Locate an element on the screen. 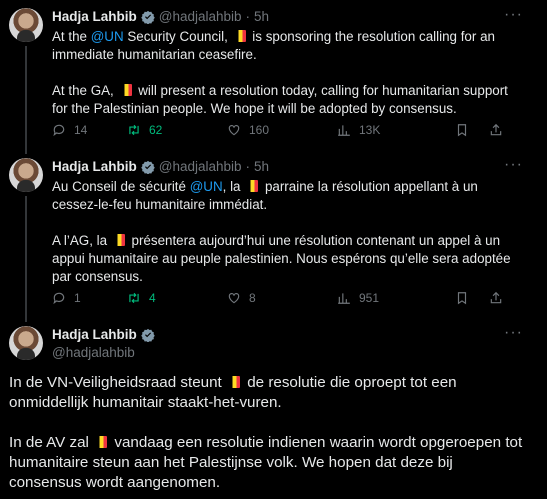  display-name: Hadja Lahbib is located at coordinates (94, 334).